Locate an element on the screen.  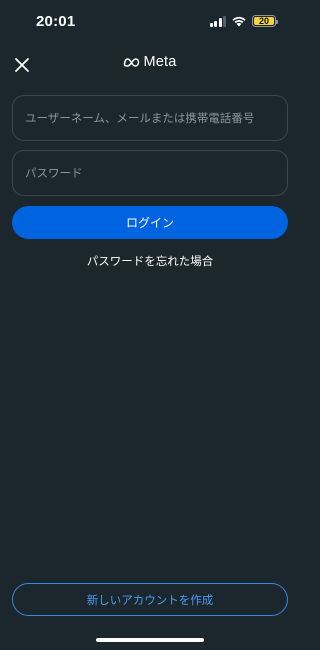
brand-name: Meta is located at coordinates (160, 62).